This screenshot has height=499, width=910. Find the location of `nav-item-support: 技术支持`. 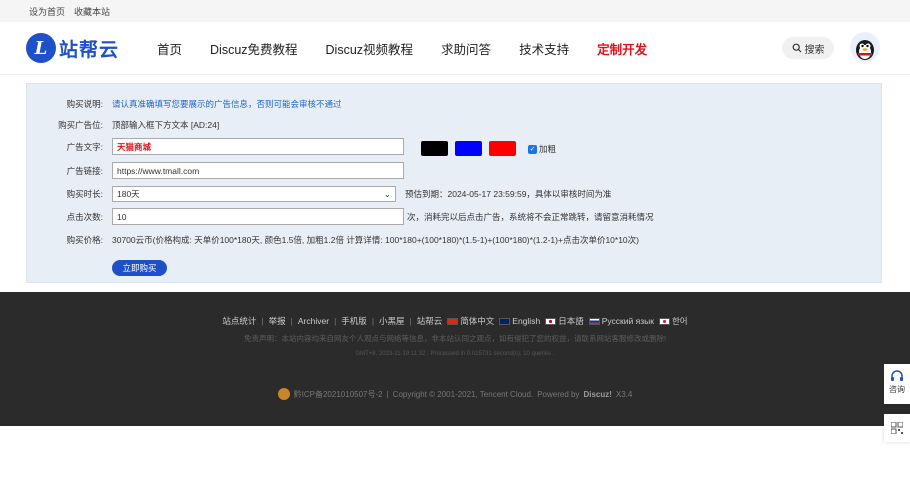

nav-item-support: 技术支持 is located at coordinates (544, 48).